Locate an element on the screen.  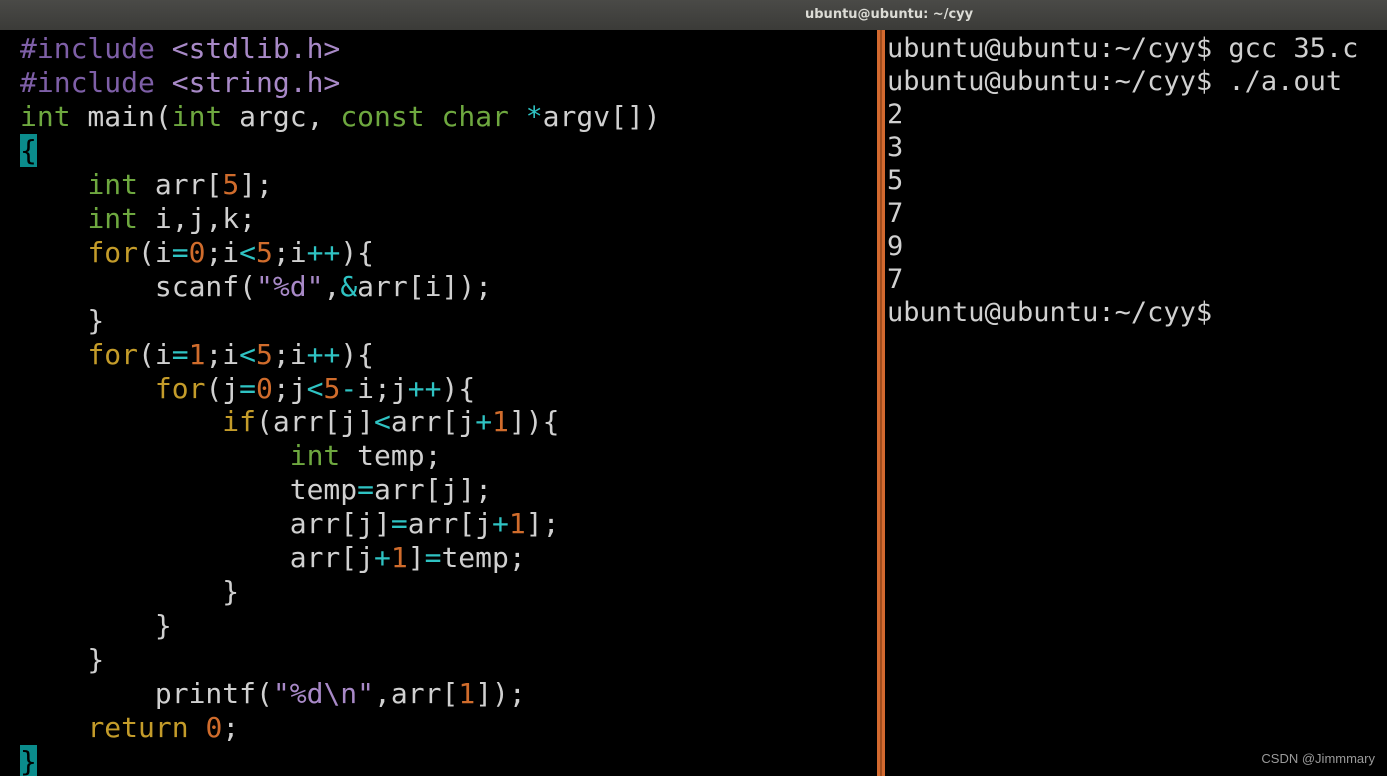
code-token: "%d" is located at coordinates (290, 286).